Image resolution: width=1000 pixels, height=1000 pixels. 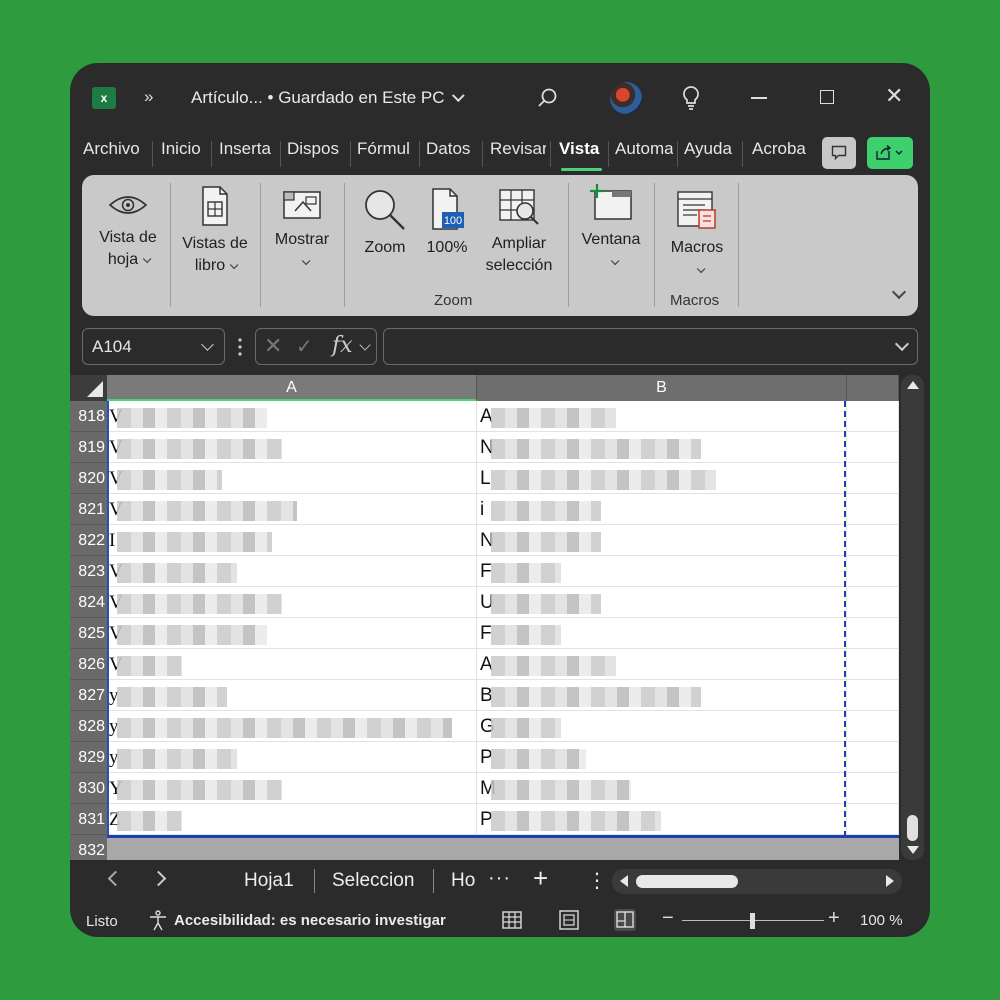 I want to click on cell-b: U, so click(x=662, y=602).